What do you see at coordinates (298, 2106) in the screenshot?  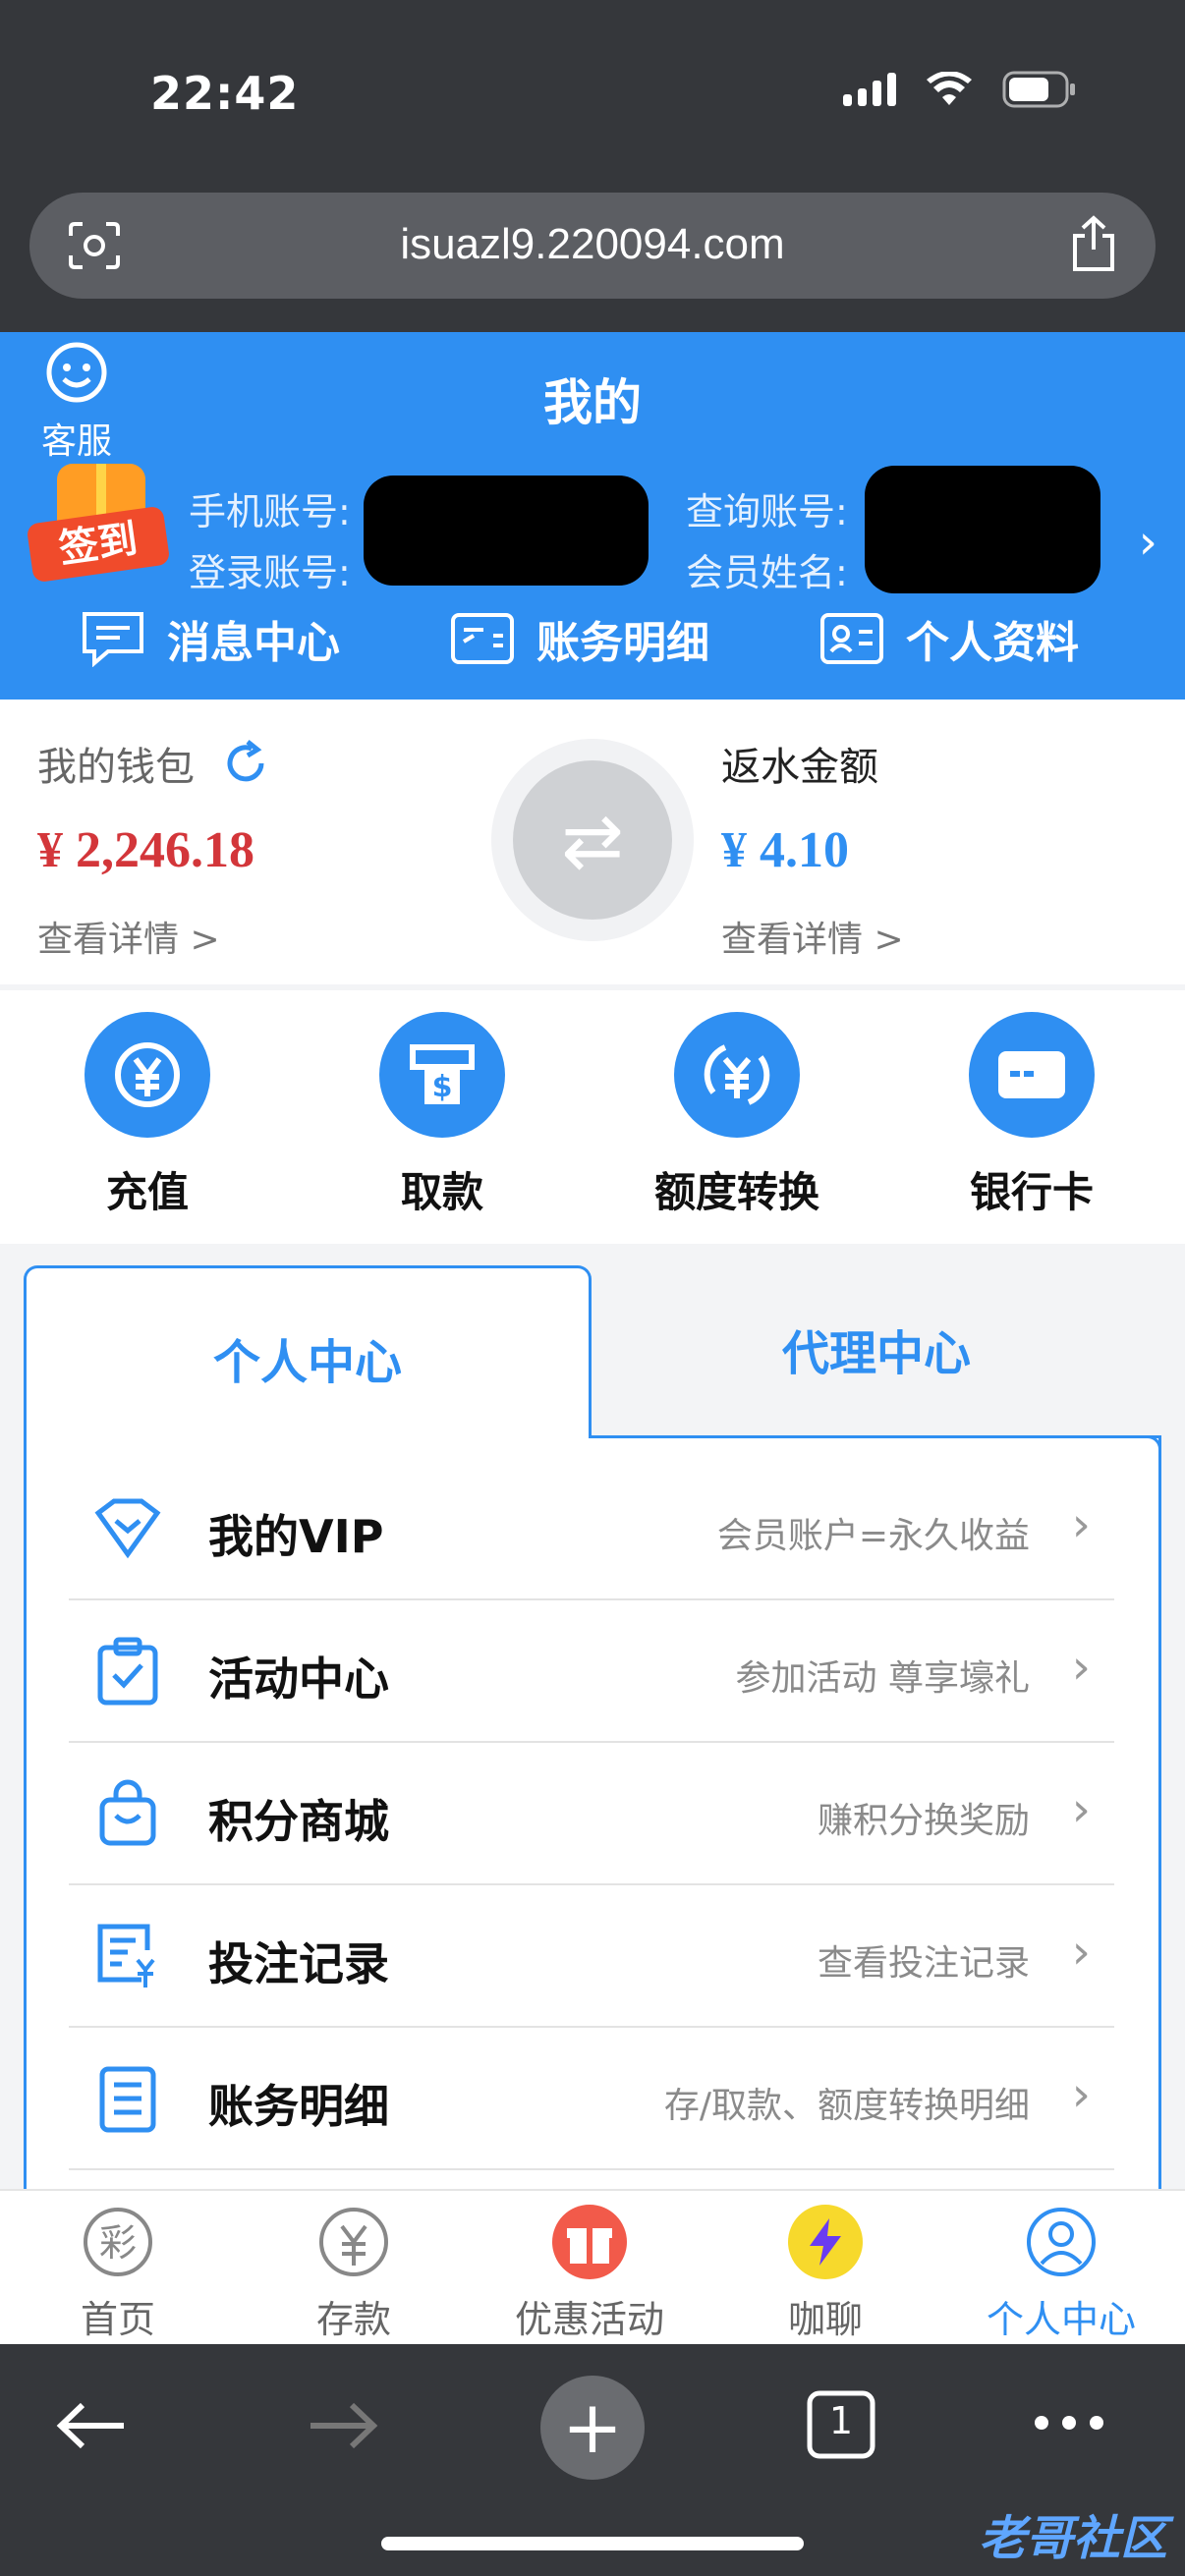 I see `menu-item-title: 账务明细` at bounding box center [298, 2106].